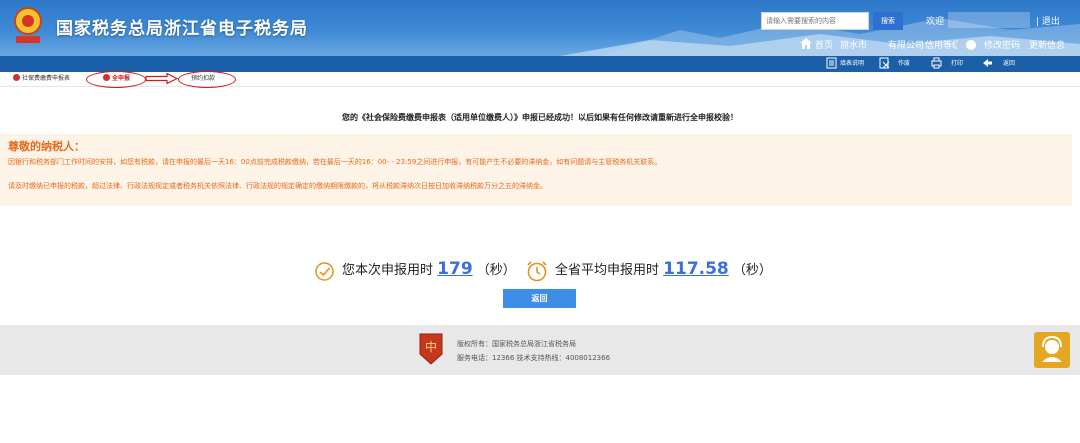  Describe the element at coordinates (852, 64) in the screenshot. I see `fill-instructions-button: 填表说明` at that location.